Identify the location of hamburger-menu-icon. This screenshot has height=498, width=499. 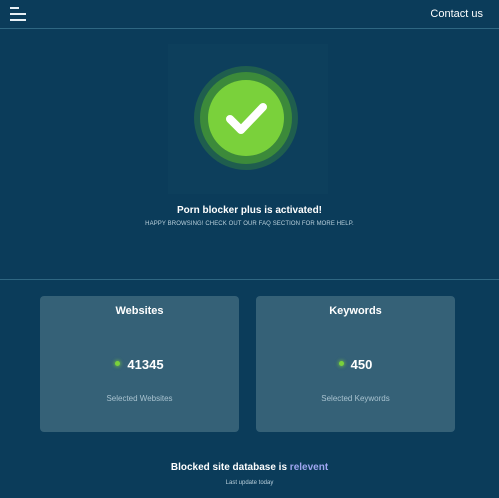
(19, 14).